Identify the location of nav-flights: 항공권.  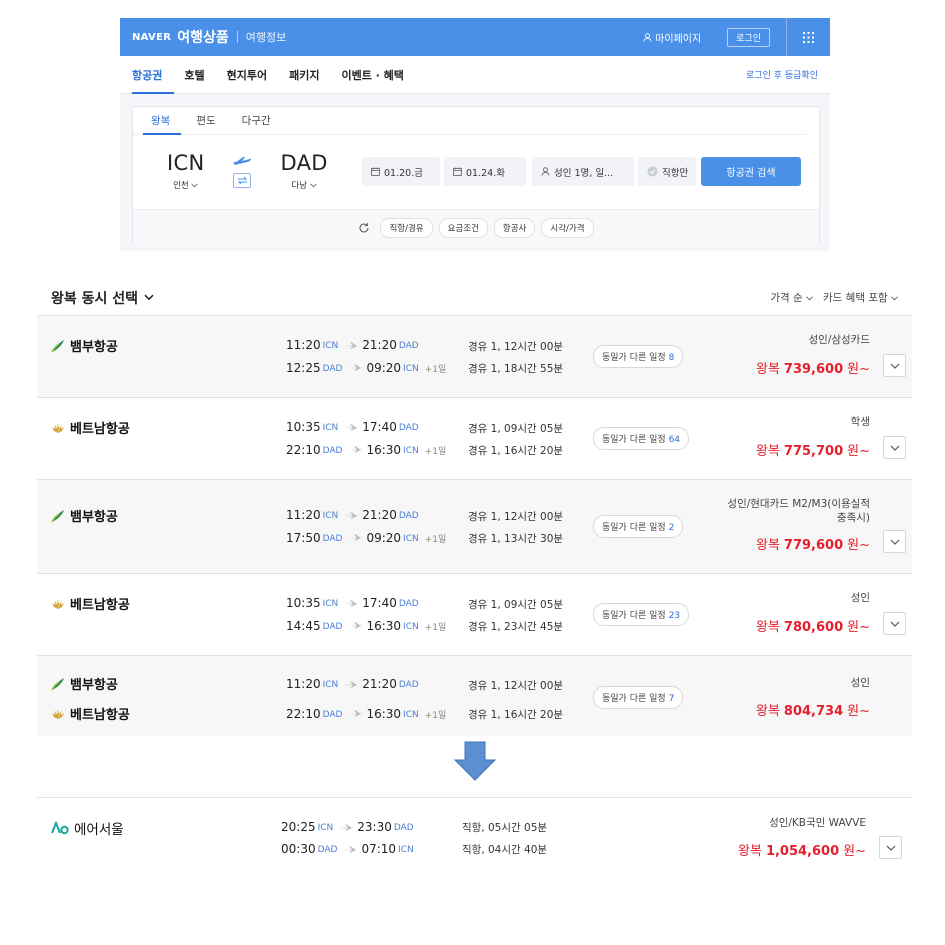
(147, 75).